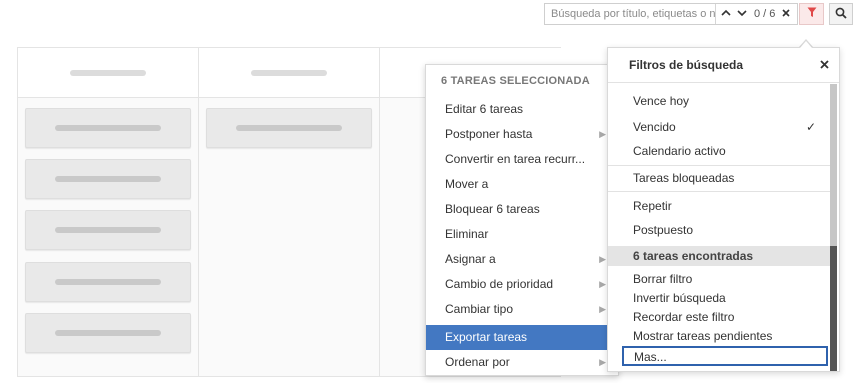 Image resolution: width=858 pixels, height=383 pixels. I want to click on menu-item-label: Eliminar, so click(467, 234).